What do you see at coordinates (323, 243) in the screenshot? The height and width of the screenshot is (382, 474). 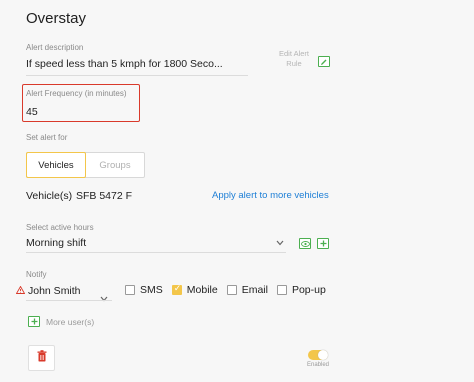 I see `add-icon` at bounding box center [323, 243].